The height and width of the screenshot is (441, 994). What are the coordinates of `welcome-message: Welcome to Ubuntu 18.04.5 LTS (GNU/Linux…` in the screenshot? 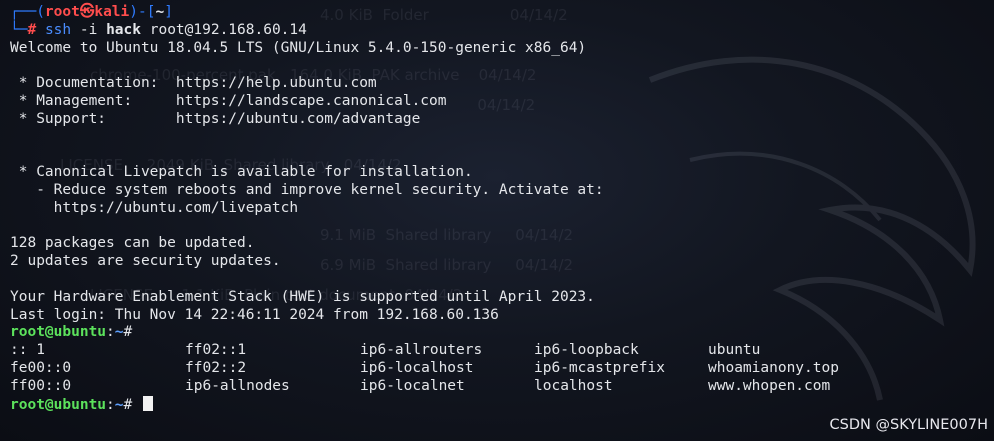 It's located at (298, 47).